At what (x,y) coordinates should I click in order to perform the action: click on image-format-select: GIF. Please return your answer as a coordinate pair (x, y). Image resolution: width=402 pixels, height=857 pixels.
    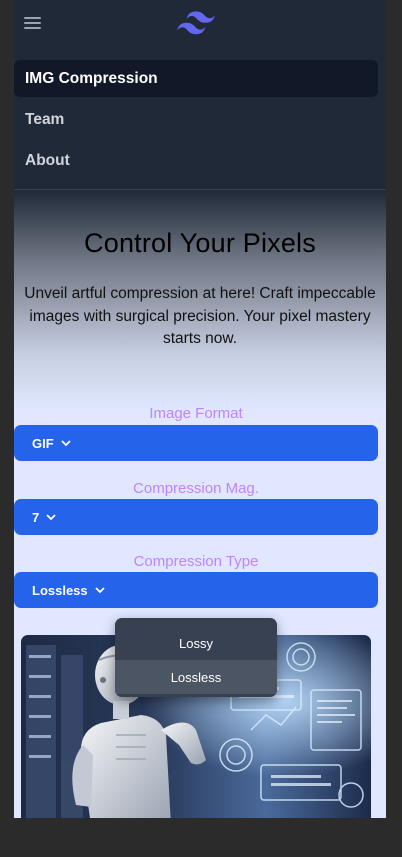
    Looking at the image, I should click on (196, 443).